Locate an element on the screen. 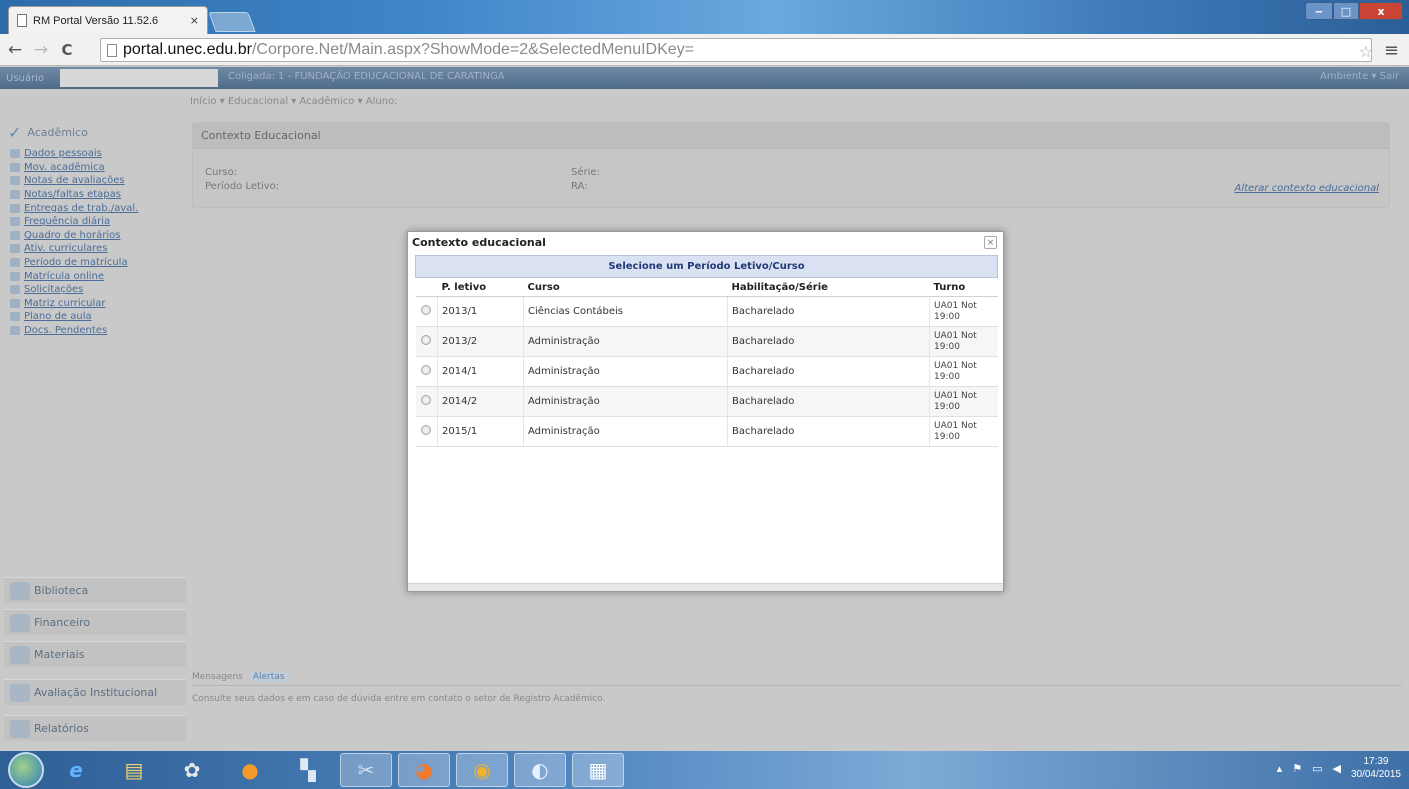 Image resolution: width=1409 pixels, height=789 pixels. bookmark-star-icon: ☆ is located at coordinates (1366, 51).